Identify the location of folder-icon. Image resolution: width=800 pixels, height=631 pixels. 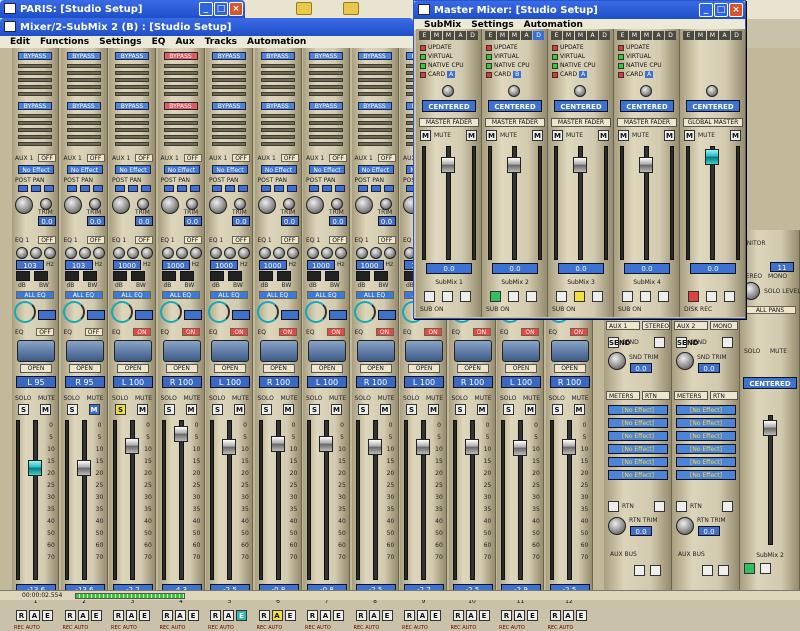
(351, 8).